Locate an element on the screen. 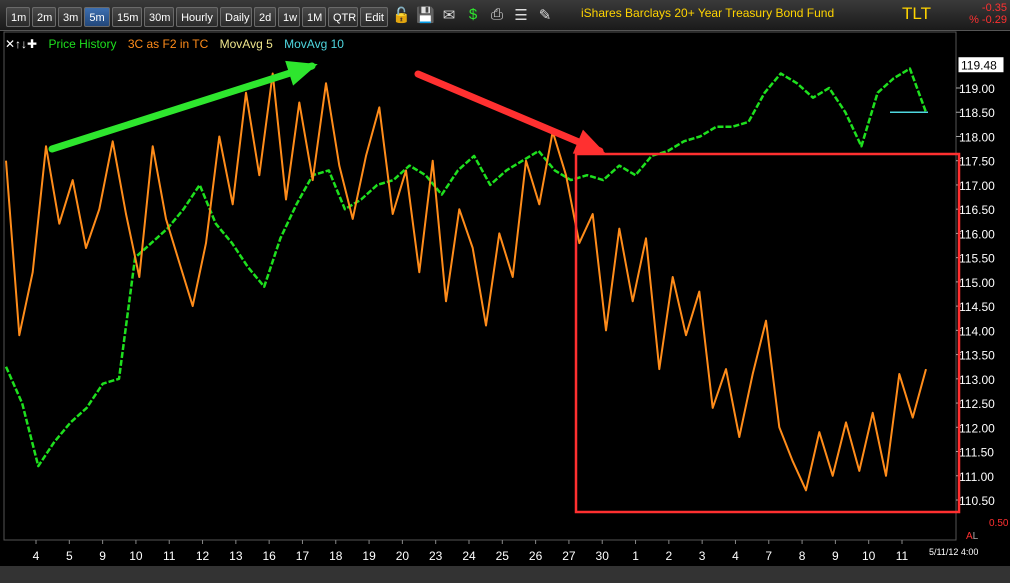 This screenshot has height=583, width=1010. y-tick-label: 110.50 is located at coordinates (977, 501).